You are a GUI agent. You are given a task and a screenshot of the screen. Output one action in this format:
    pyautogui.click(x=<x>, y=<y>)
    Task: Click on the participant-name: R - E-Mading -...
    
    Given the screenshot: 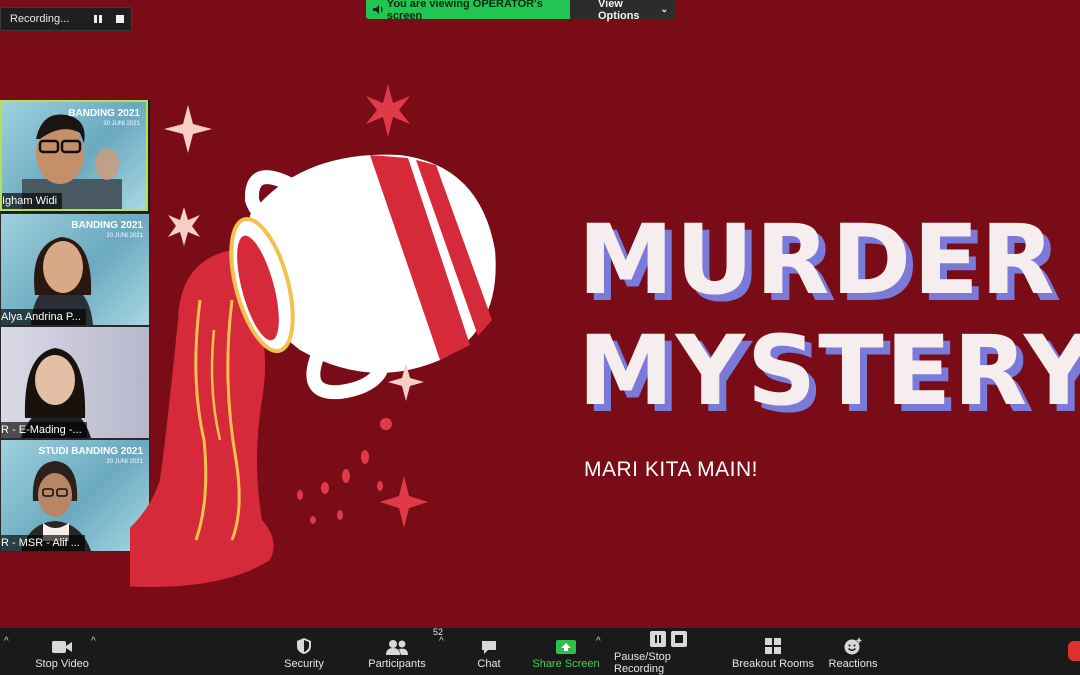 What is the action you would take?
    pyautogui.click(x=44, y=430)
    